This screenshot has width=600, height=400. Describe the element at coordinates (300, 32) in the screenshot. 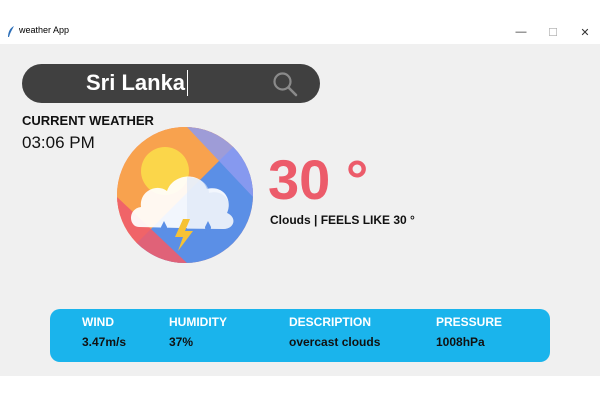

I see `title-bar: weather App — ☐ ✕` at that location.